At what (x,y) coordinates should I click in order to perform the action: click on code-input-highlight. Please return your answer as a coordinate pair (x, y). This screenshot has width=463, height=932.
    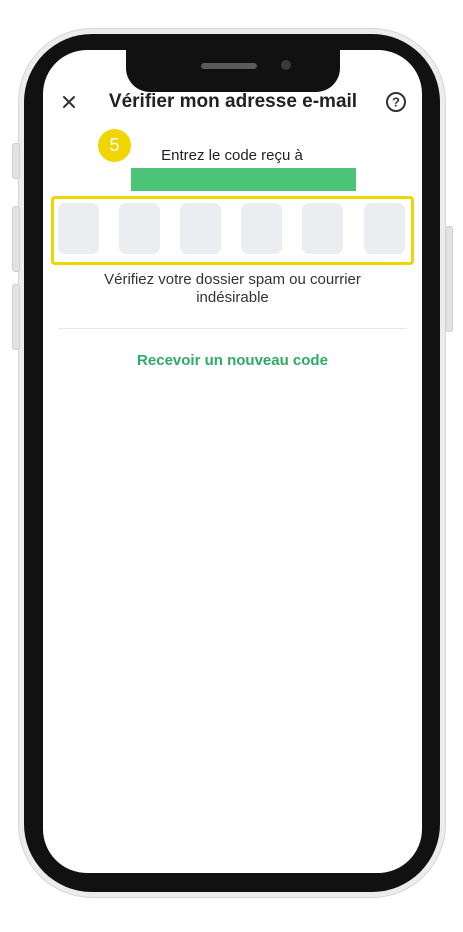
    Looking at the image, I should click on (232, 230).